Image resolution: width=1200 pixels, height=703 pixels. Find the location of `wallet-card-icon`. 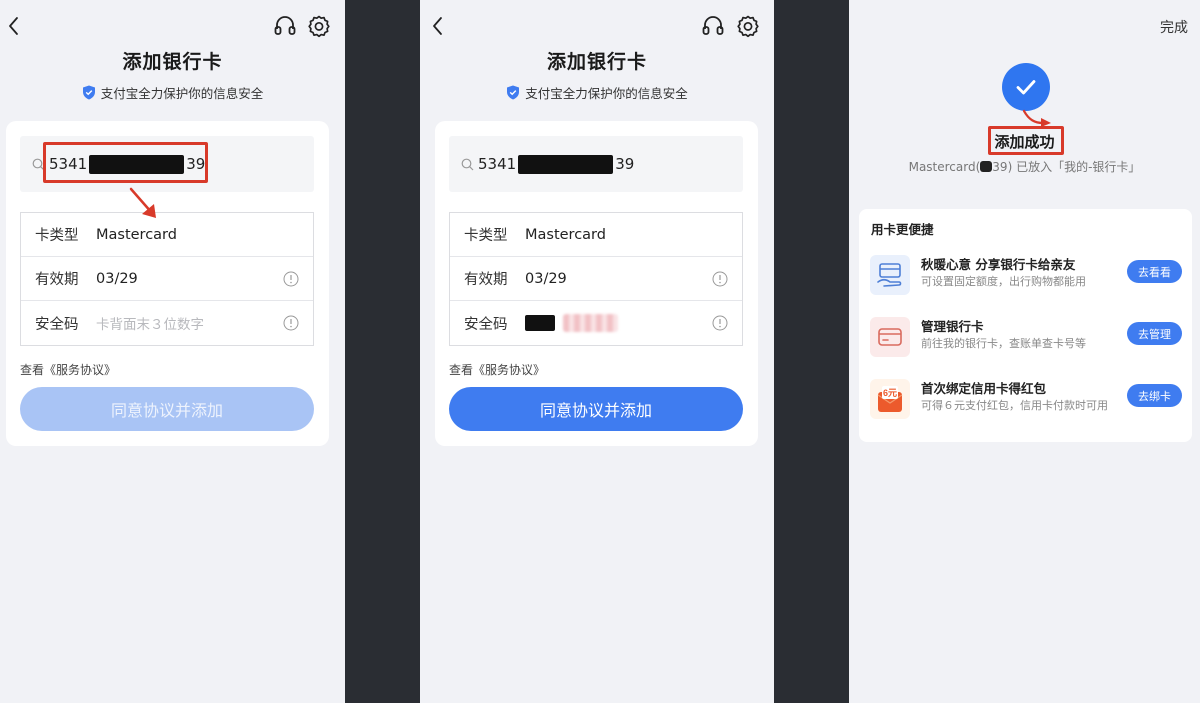

wallet-card-icon is located at coordinates (890, 337).